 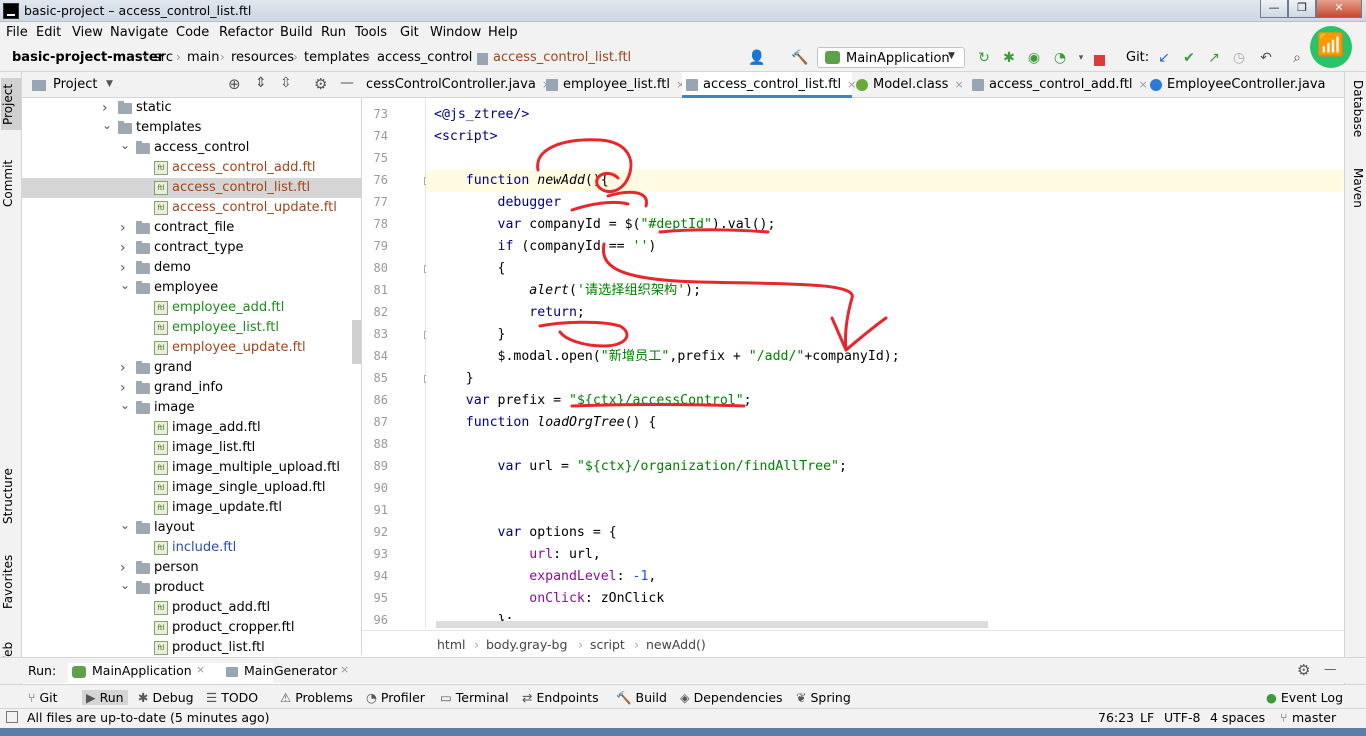 I want to click on rerun-icon: ↻, so click(x=984, y=58).